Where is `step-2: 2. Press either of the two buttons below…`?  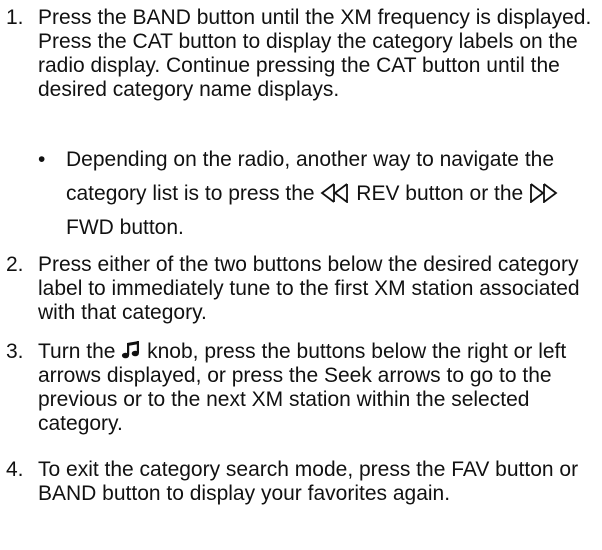
step-2: 2. Press either of the two buttons below… is located at coordinates (304, 289).